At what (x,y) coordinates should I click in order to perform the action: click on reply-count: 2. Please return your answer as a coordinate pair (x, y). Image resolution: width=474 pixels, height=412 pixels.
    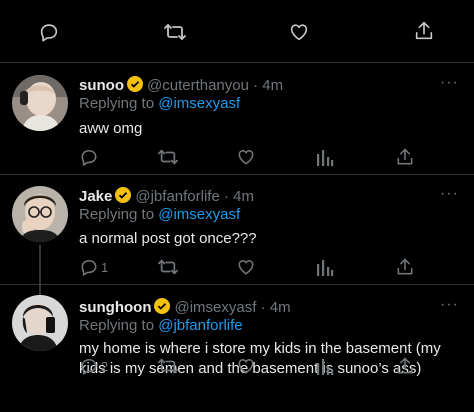
    Looking at the image, I should click on (105, 366).